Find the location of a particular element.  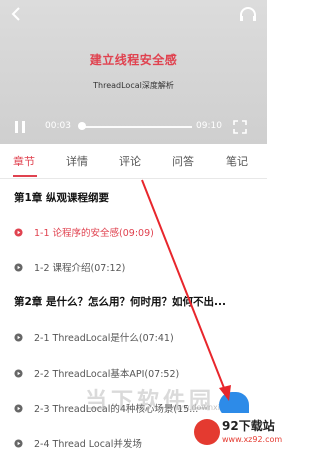

progress-bar is located at coordinates (136, 127).